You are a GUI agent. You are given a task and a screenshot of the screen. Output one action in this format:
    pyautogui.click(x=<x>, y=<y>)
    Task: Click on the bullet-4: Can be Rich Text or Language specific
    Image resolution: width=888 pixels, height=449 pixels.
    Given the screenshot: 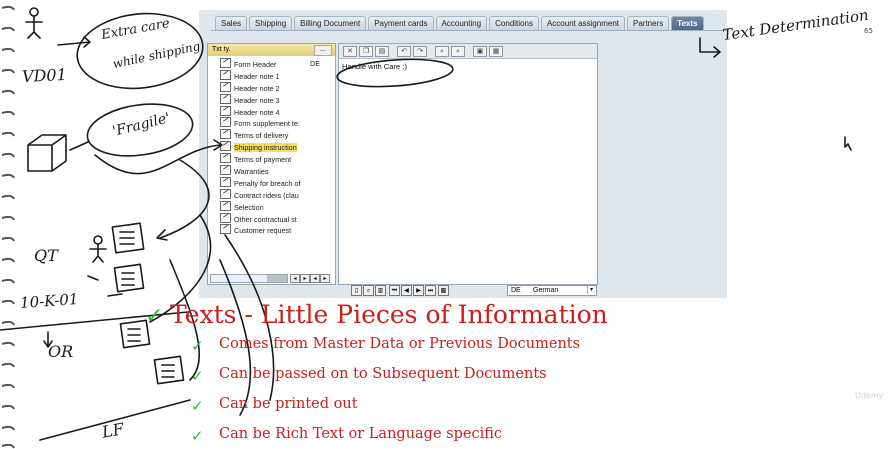 What is the action you would take?
    pyautogui.click(x=360, y=434)
    